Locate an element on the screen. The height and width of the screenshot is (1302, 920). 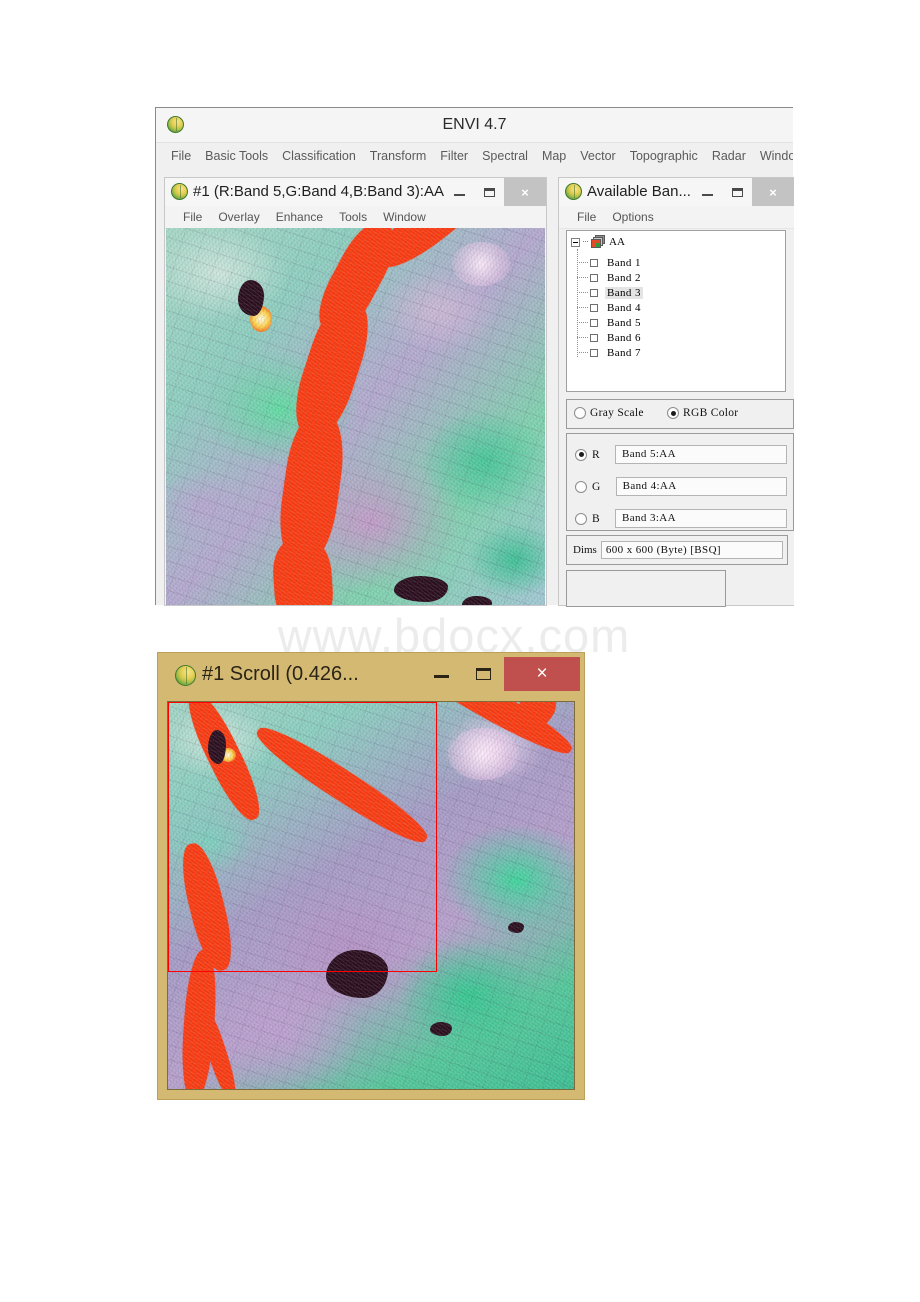
rgb-color-radio is located at coordinates (673, 413).